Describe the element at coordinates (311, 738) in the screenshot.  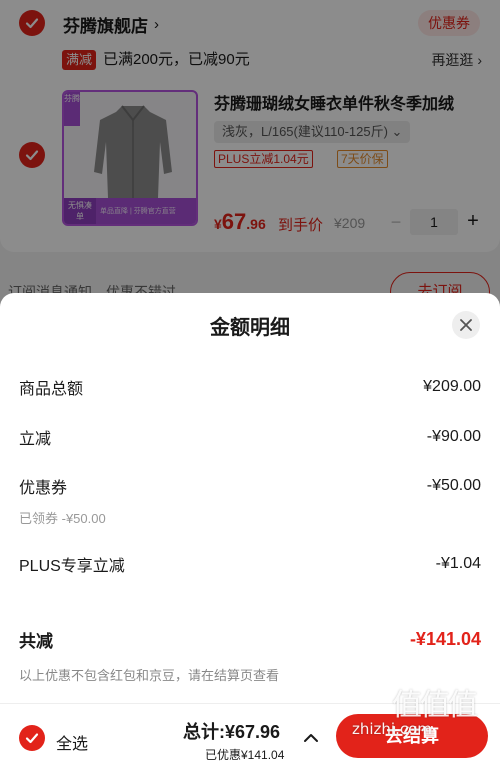
I see `chevron-up-icon` at that location.